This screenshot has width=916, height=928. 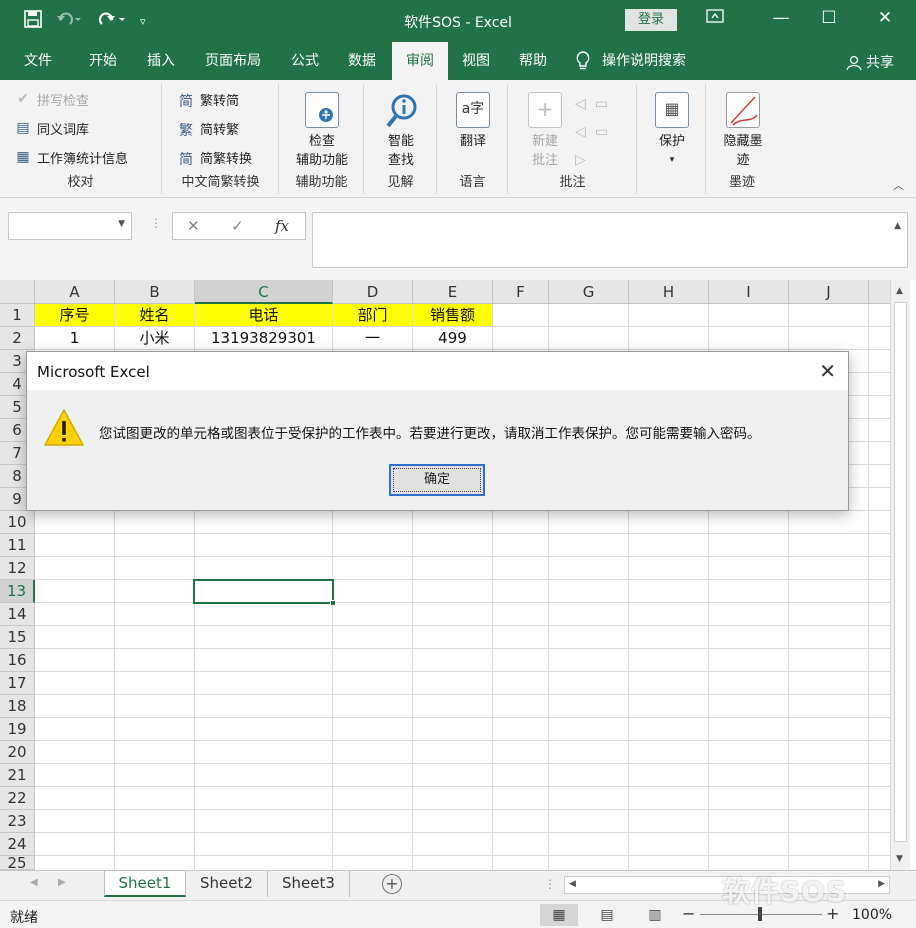 I want to click on column-header-c: C, so click(x=264, y=292).